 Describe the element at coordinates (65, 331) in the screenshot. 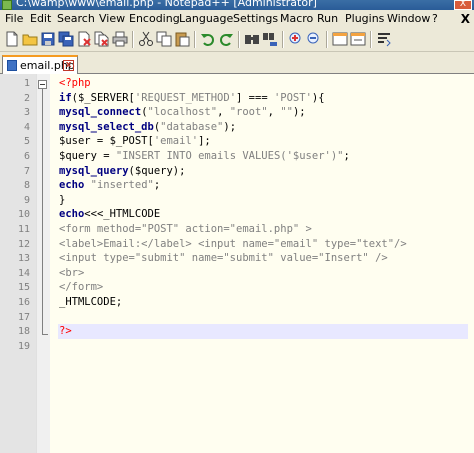

I see `code-line: ?>` at that location.